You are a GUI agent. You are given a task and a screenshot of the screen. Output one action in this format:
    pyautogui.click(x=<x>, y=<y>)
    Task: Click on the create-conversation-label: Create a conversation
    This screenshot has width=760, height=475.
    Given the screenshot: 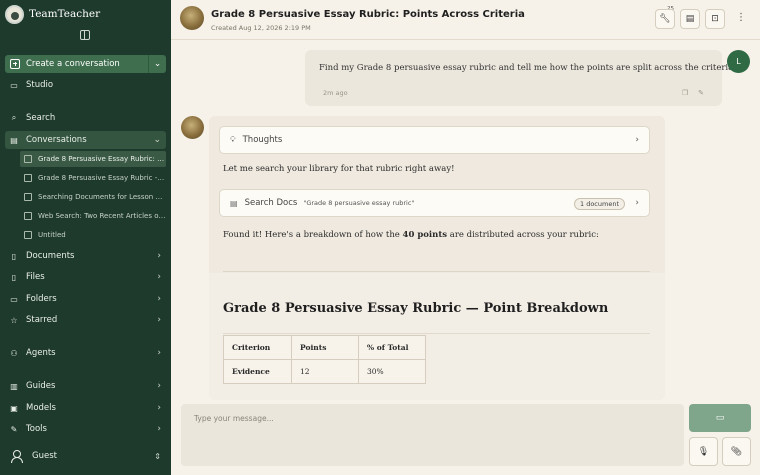 What is the action you would take?
    pyautogui.click(x=73, y=64)
    